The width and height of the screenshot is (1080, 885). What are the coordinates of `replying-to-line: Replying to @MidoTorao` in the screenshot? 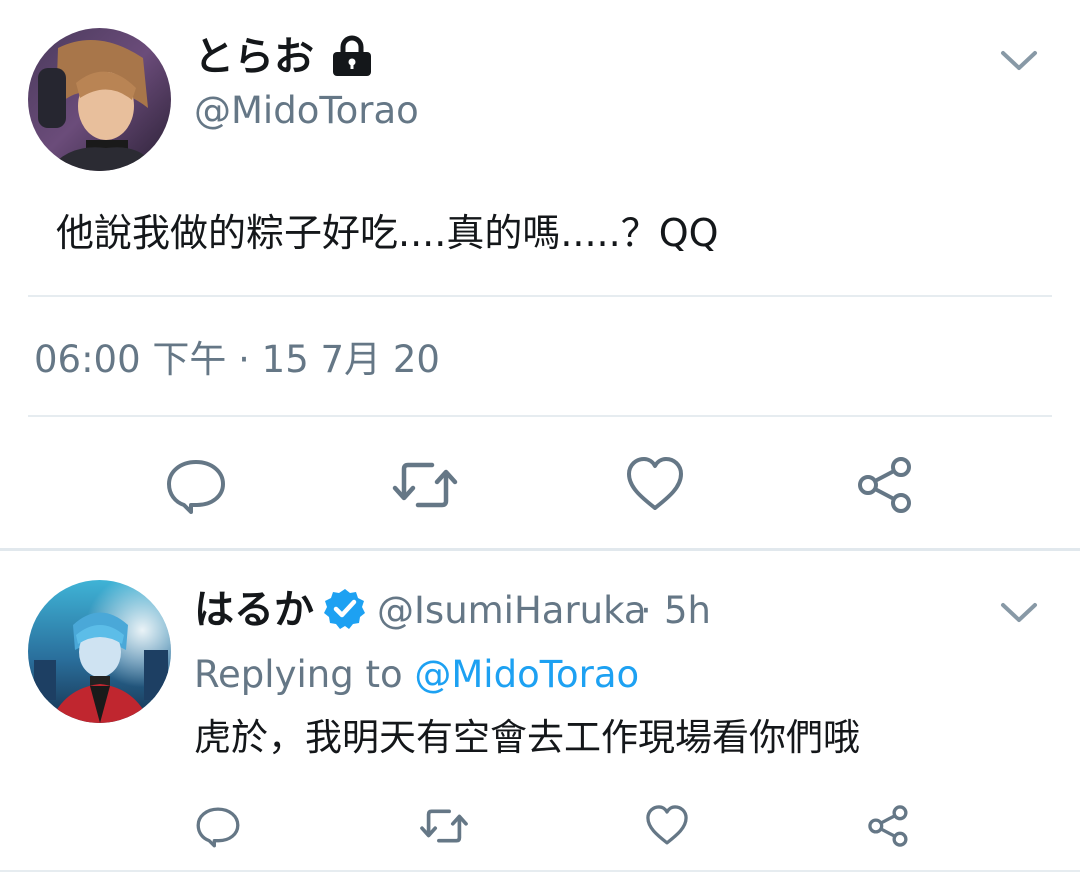 It's located at (416, 674).